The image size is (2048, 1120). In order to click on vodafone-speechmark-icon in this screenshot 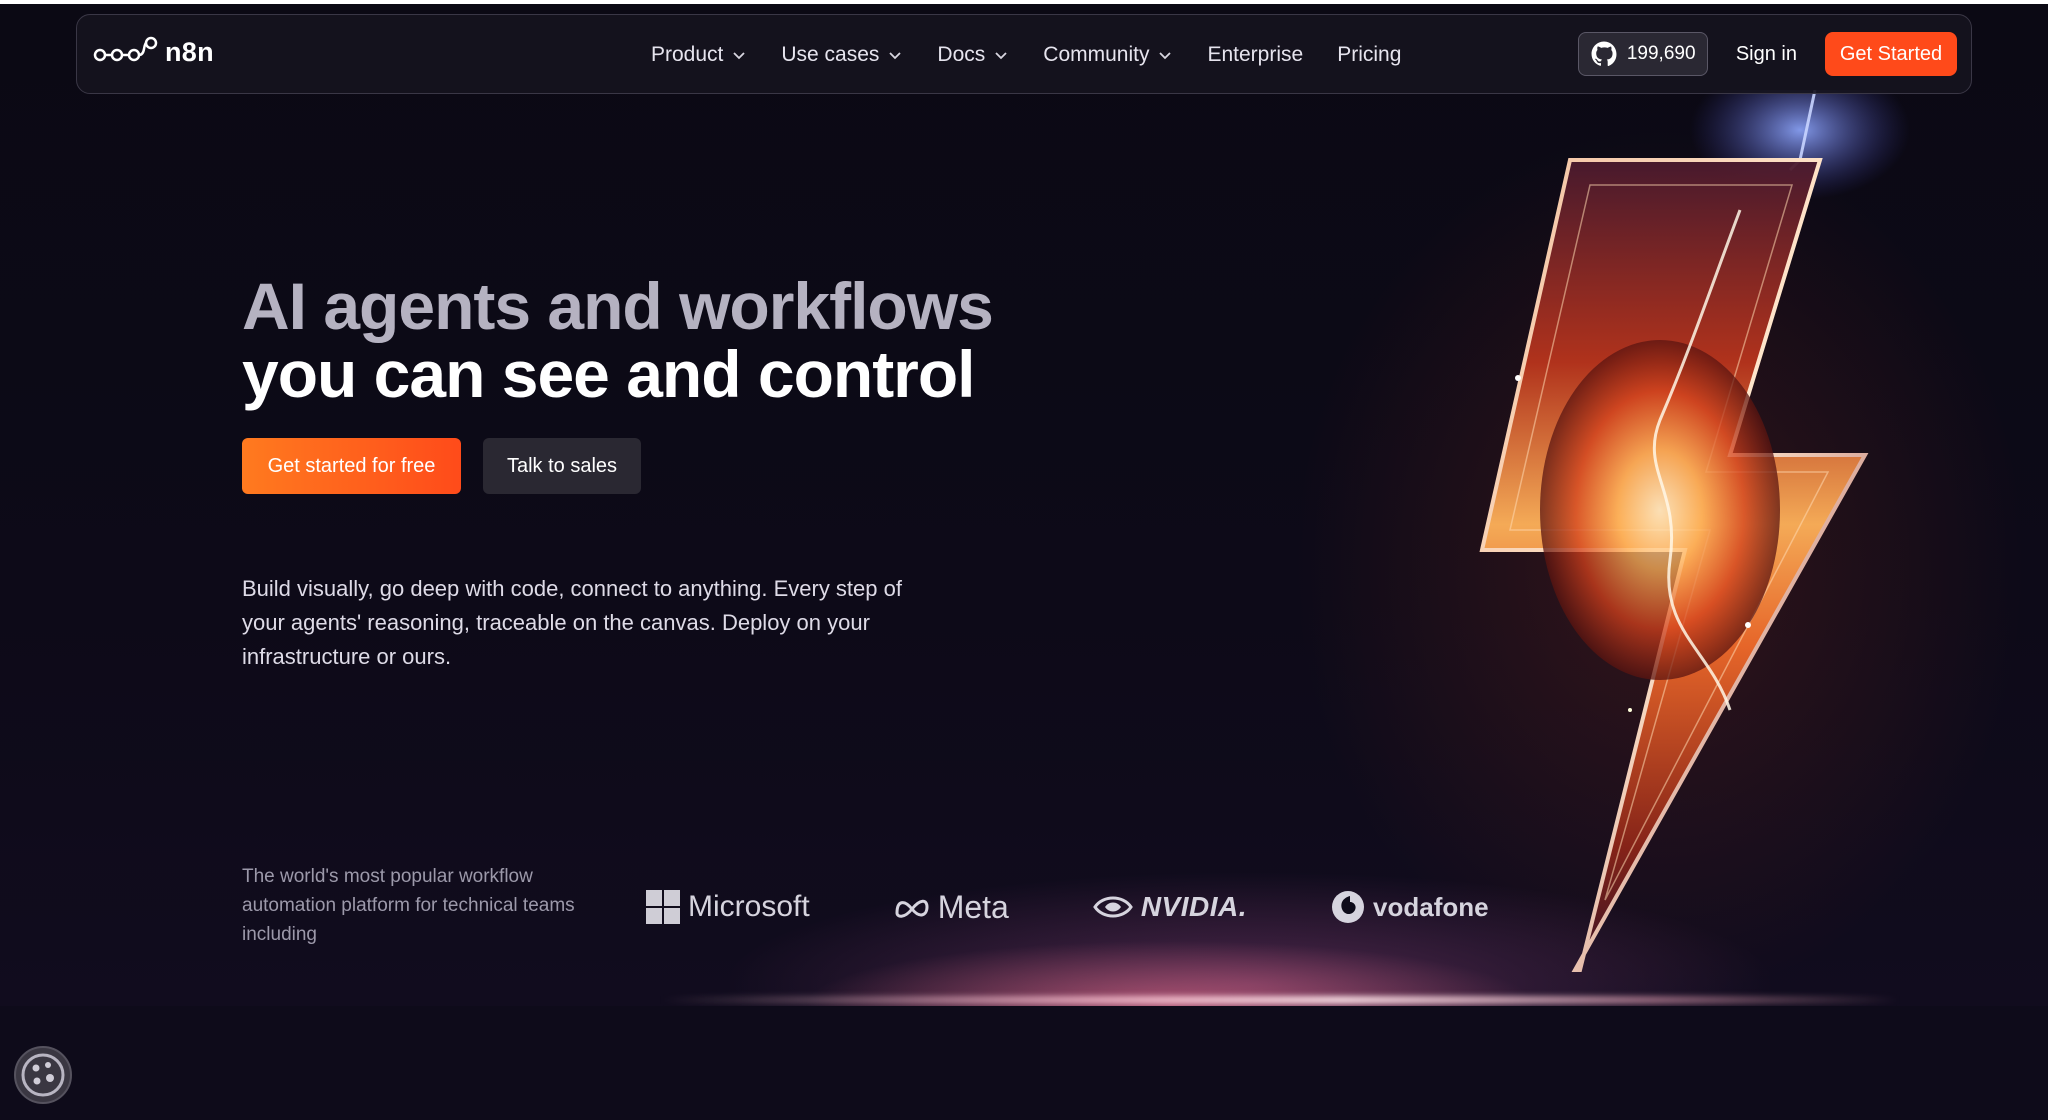, I will do `click(1348, 907)`.